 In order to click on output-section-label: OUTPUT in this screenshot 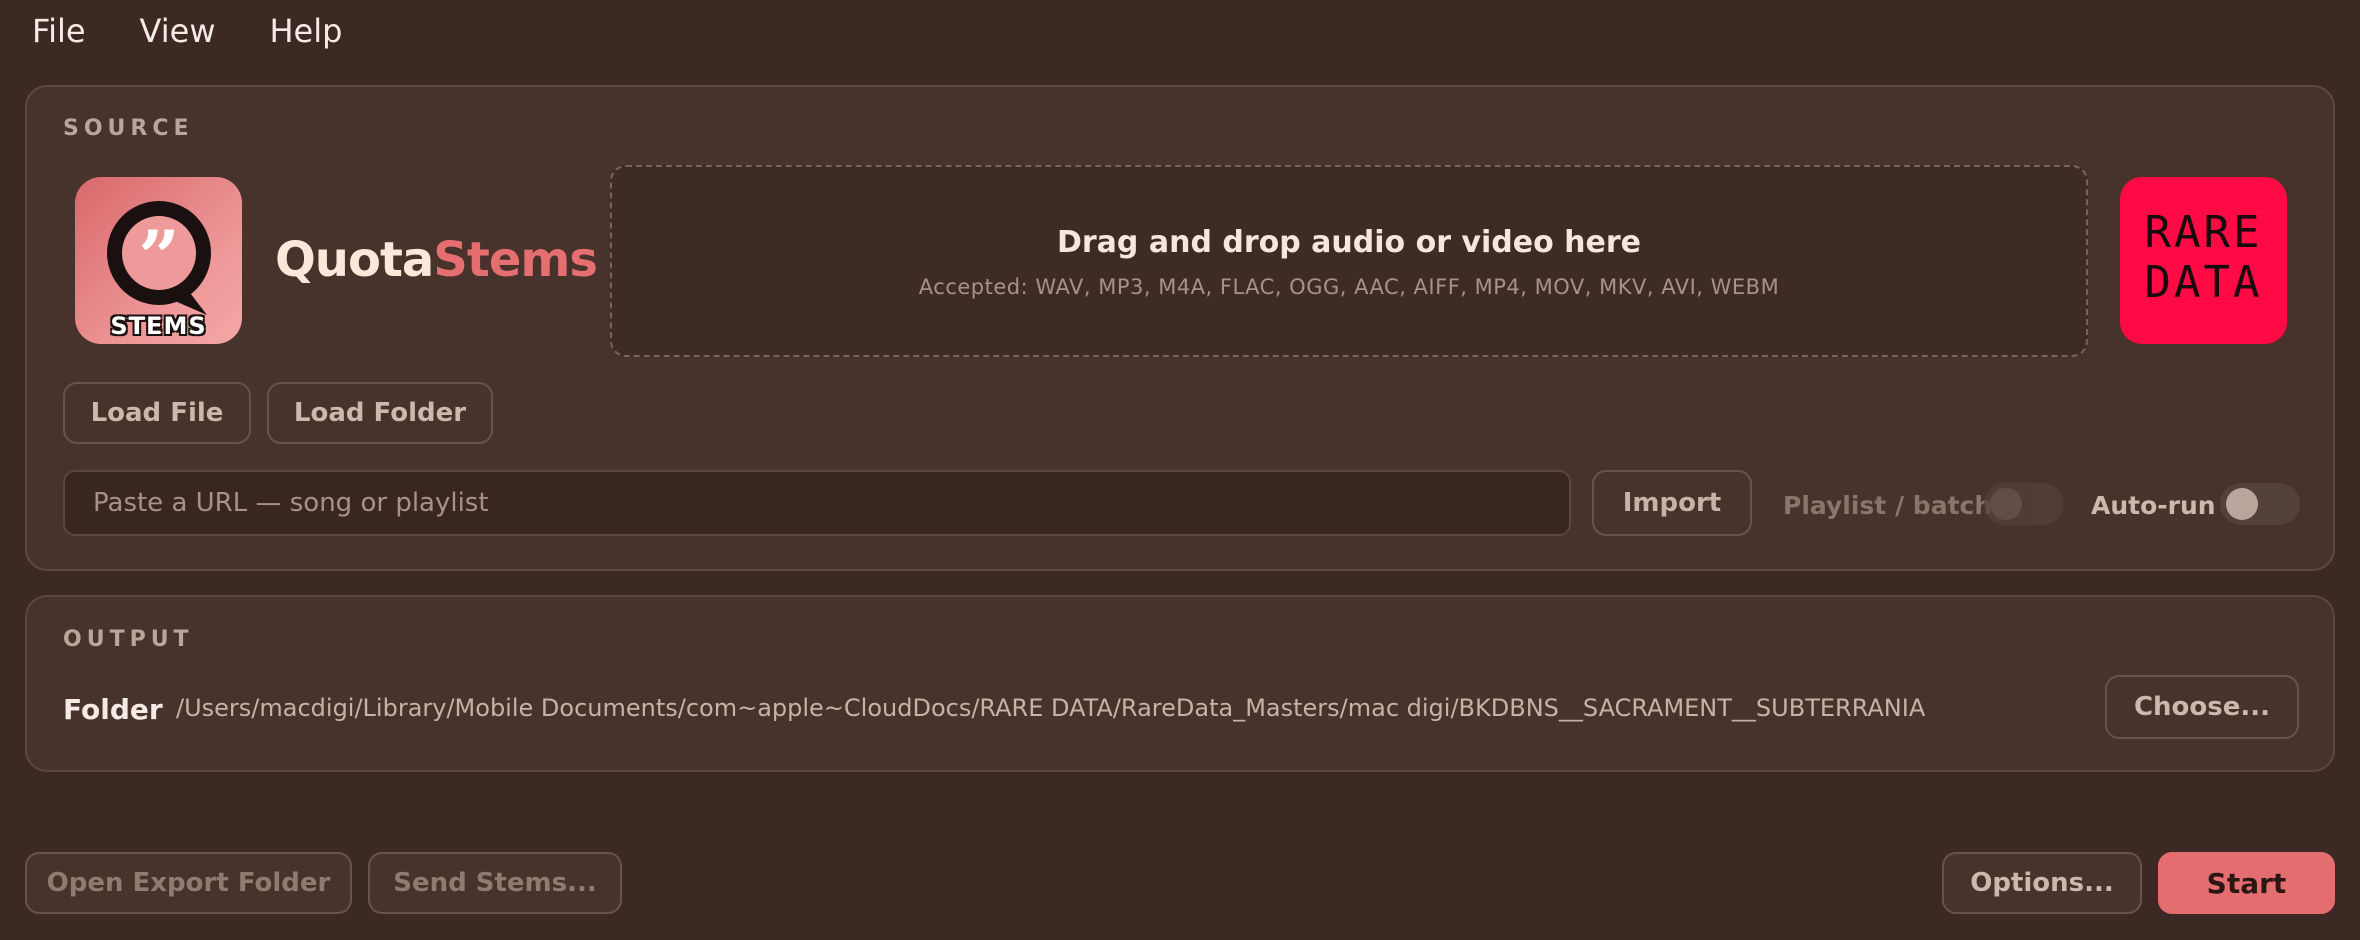, I will do `click(128, 639)`.